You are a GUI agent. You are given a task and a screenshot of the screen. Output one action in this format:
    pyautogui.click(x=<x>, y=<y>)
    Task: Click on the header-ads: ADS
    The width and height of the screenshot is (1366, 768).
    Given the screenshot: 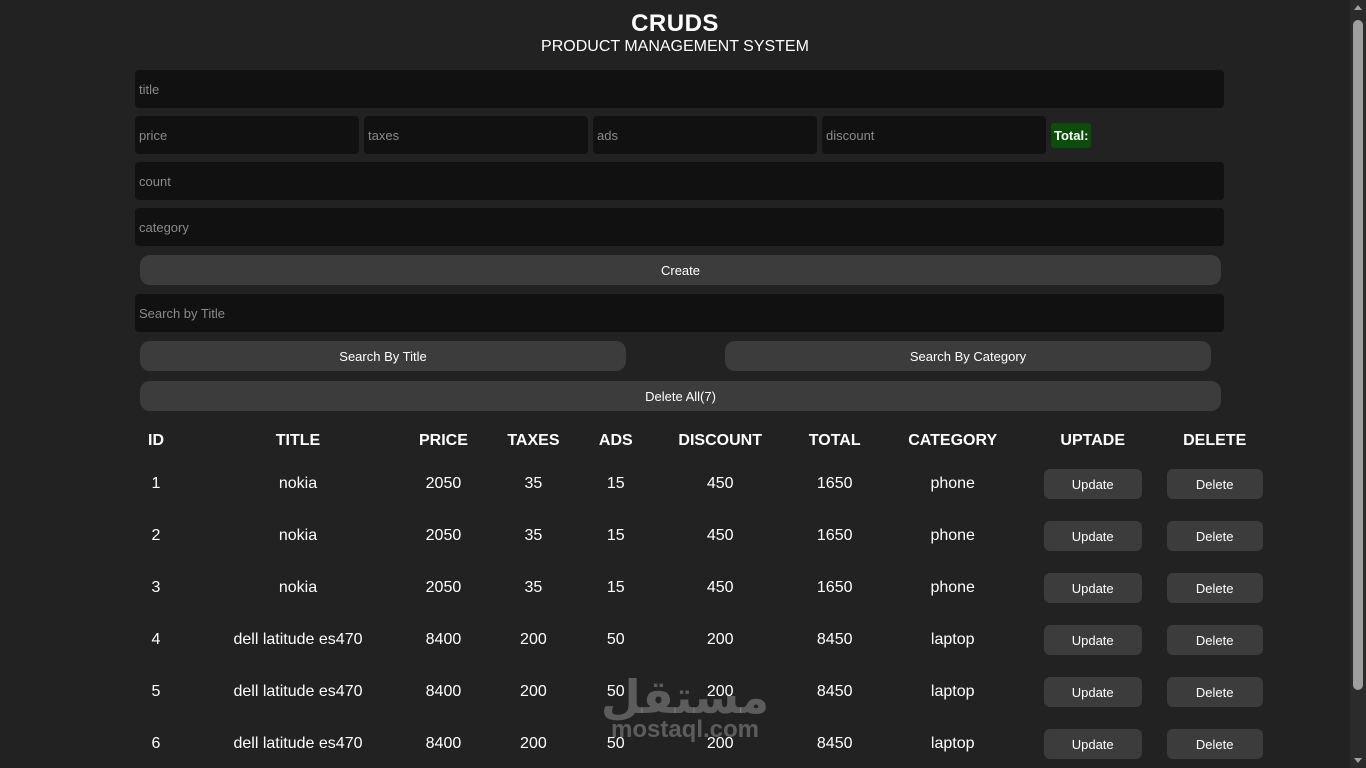 What is the action you would take?
    pyautogui.click(x=615, y=440)
    